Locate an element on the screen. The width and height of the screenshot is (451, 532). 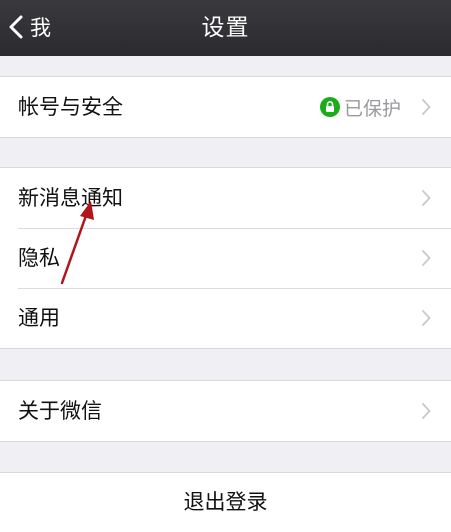
settings-item-privacy: 隐私 is located at coordinates (225, 258).